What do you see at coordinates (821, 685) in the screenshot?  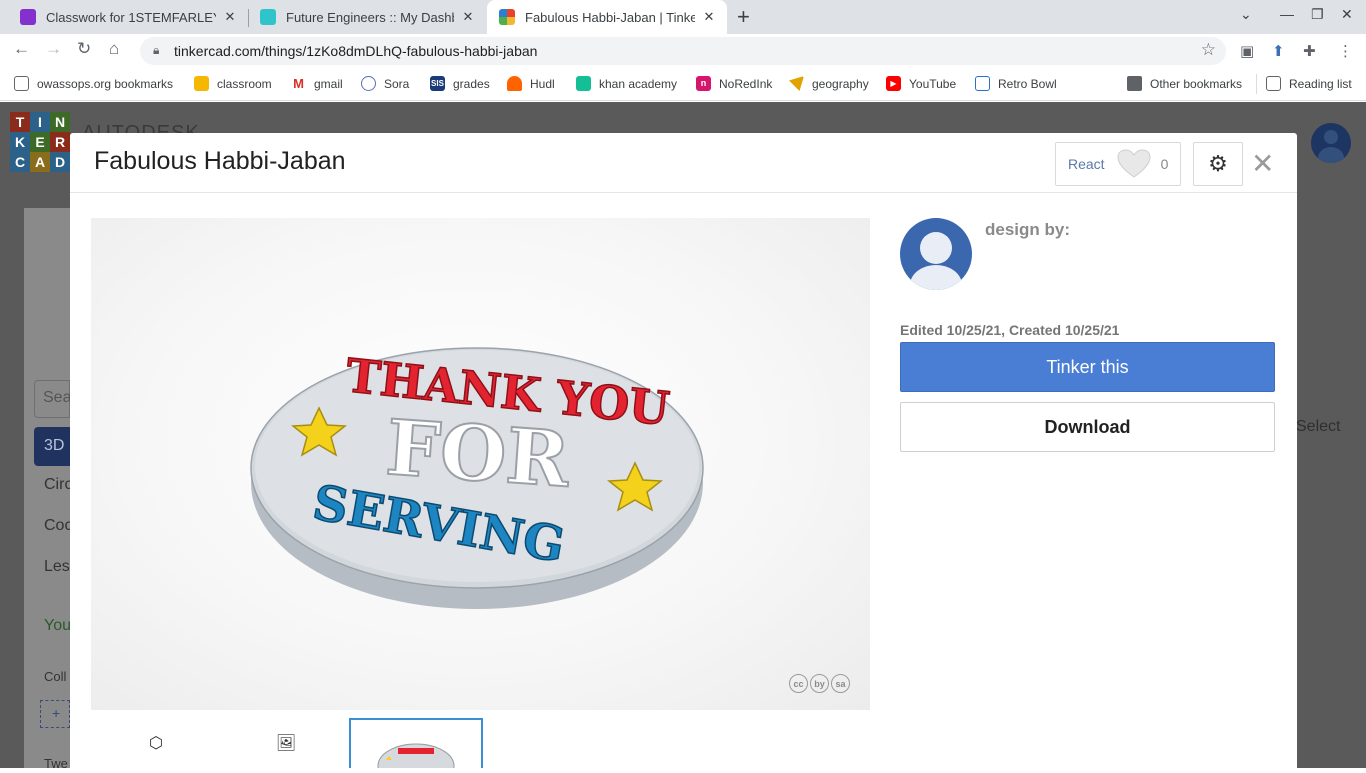 I see `license-icons: cc by sa` at bounding box center [821, 685].